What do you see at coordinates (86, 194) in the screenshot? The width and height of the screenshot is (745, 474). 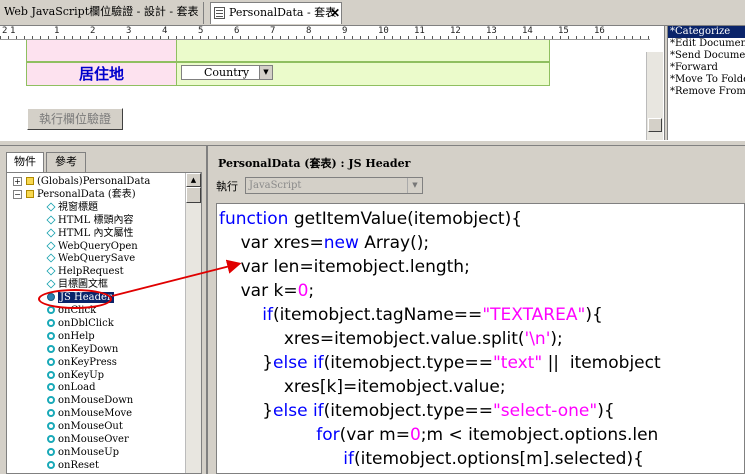 I see `tree-item-label: PersonalData (套表)` at bounding box center [86, 194].